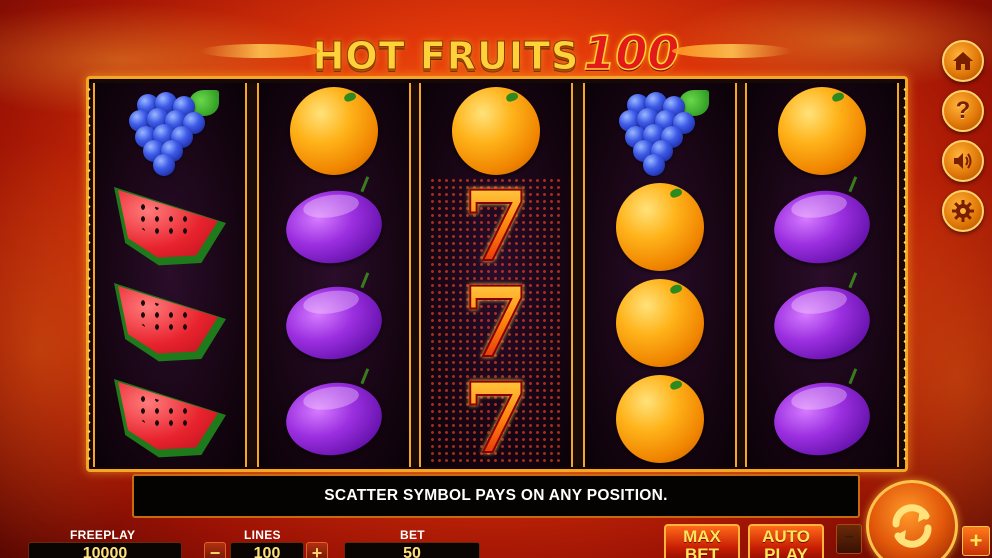 Image resolution: width=992 pixels, height=558 pixels. What do you see at coordinates (702, 536) in the screenshot?
I see `max-bet-line1: MAX` at bounding box center [702, 536].